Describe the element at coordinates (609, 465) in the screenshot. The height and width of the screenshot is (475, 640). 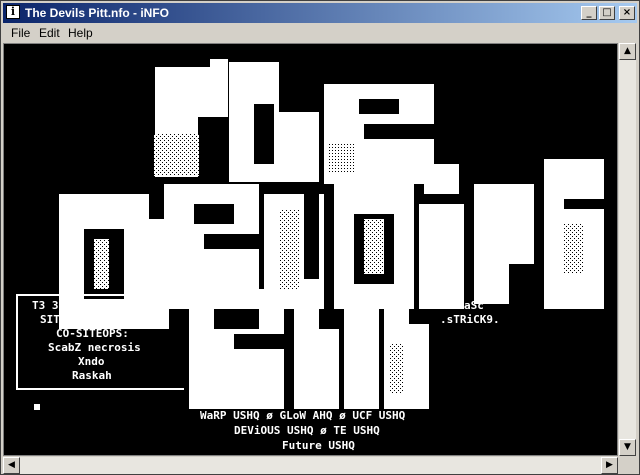
I see `scroll-right-button: ▶` at that location.